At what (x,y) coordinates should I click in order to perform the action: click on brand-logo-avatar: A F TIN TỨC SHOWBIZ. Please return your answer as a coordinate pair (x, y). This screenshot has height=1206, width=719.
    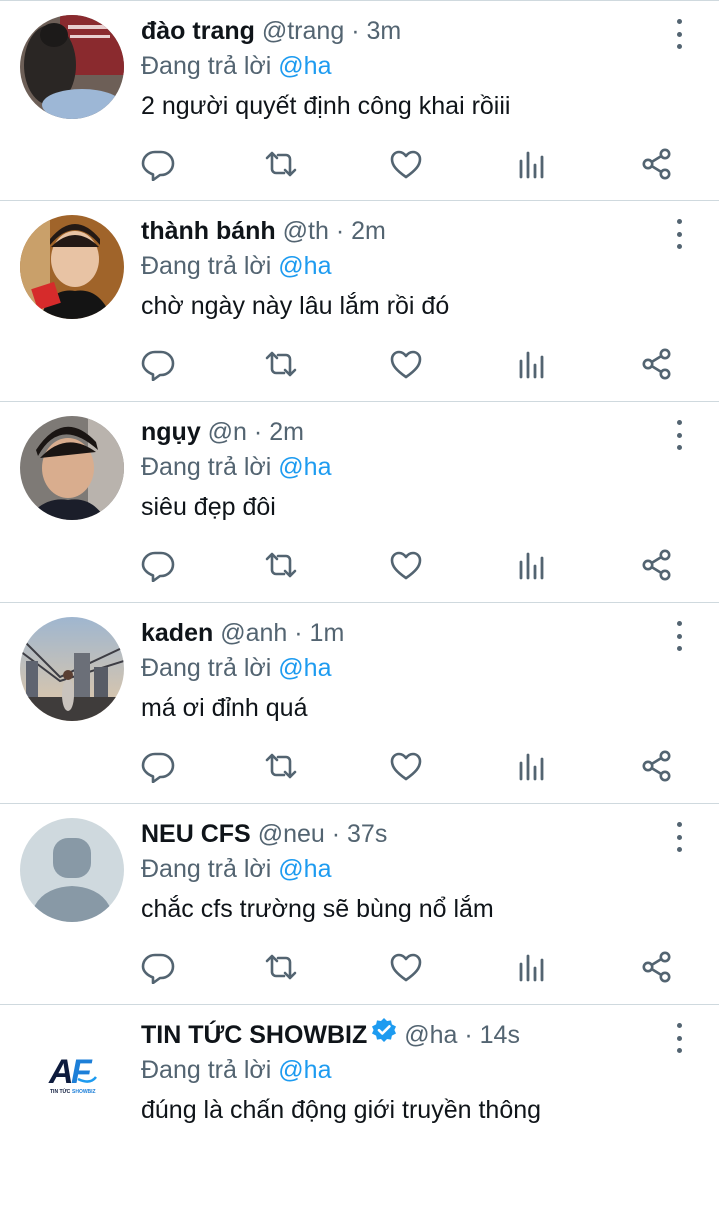
    Looking at the image, I should click on (72, 1071).